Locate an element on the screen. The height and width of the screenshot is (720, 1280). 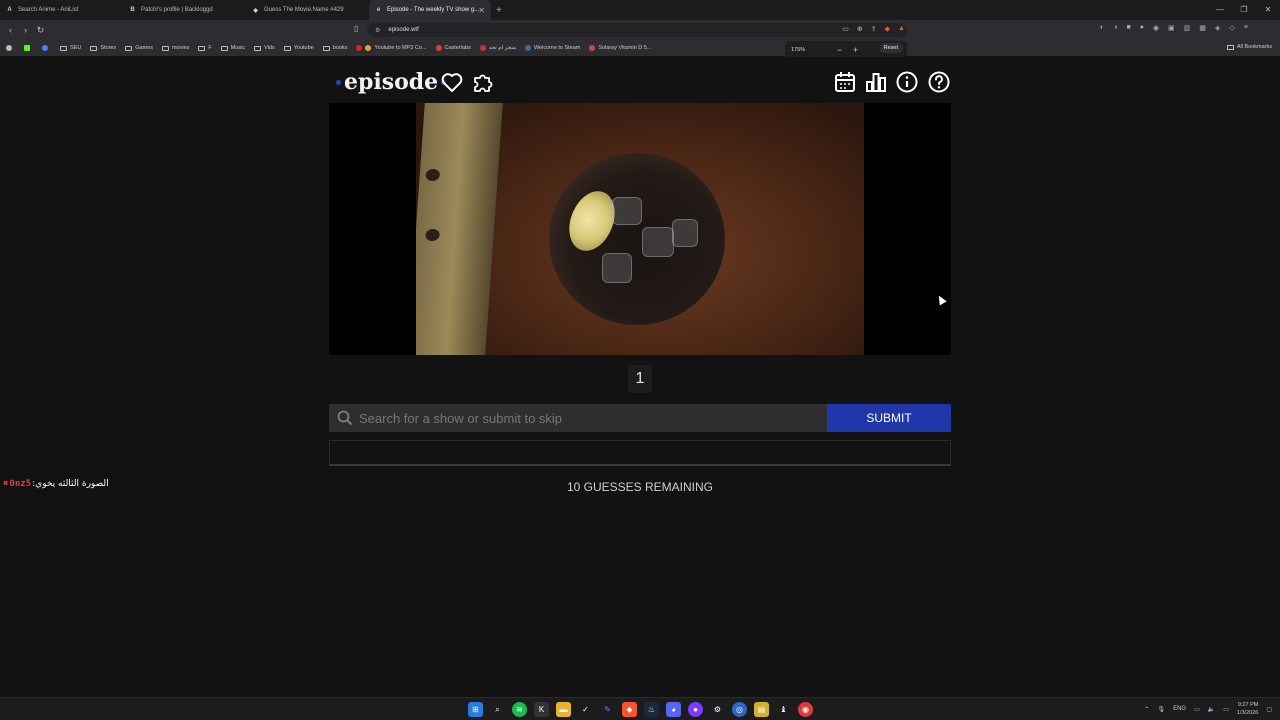
bookmark-folder-youtube: Youtube is located at coordinates (298, 48).